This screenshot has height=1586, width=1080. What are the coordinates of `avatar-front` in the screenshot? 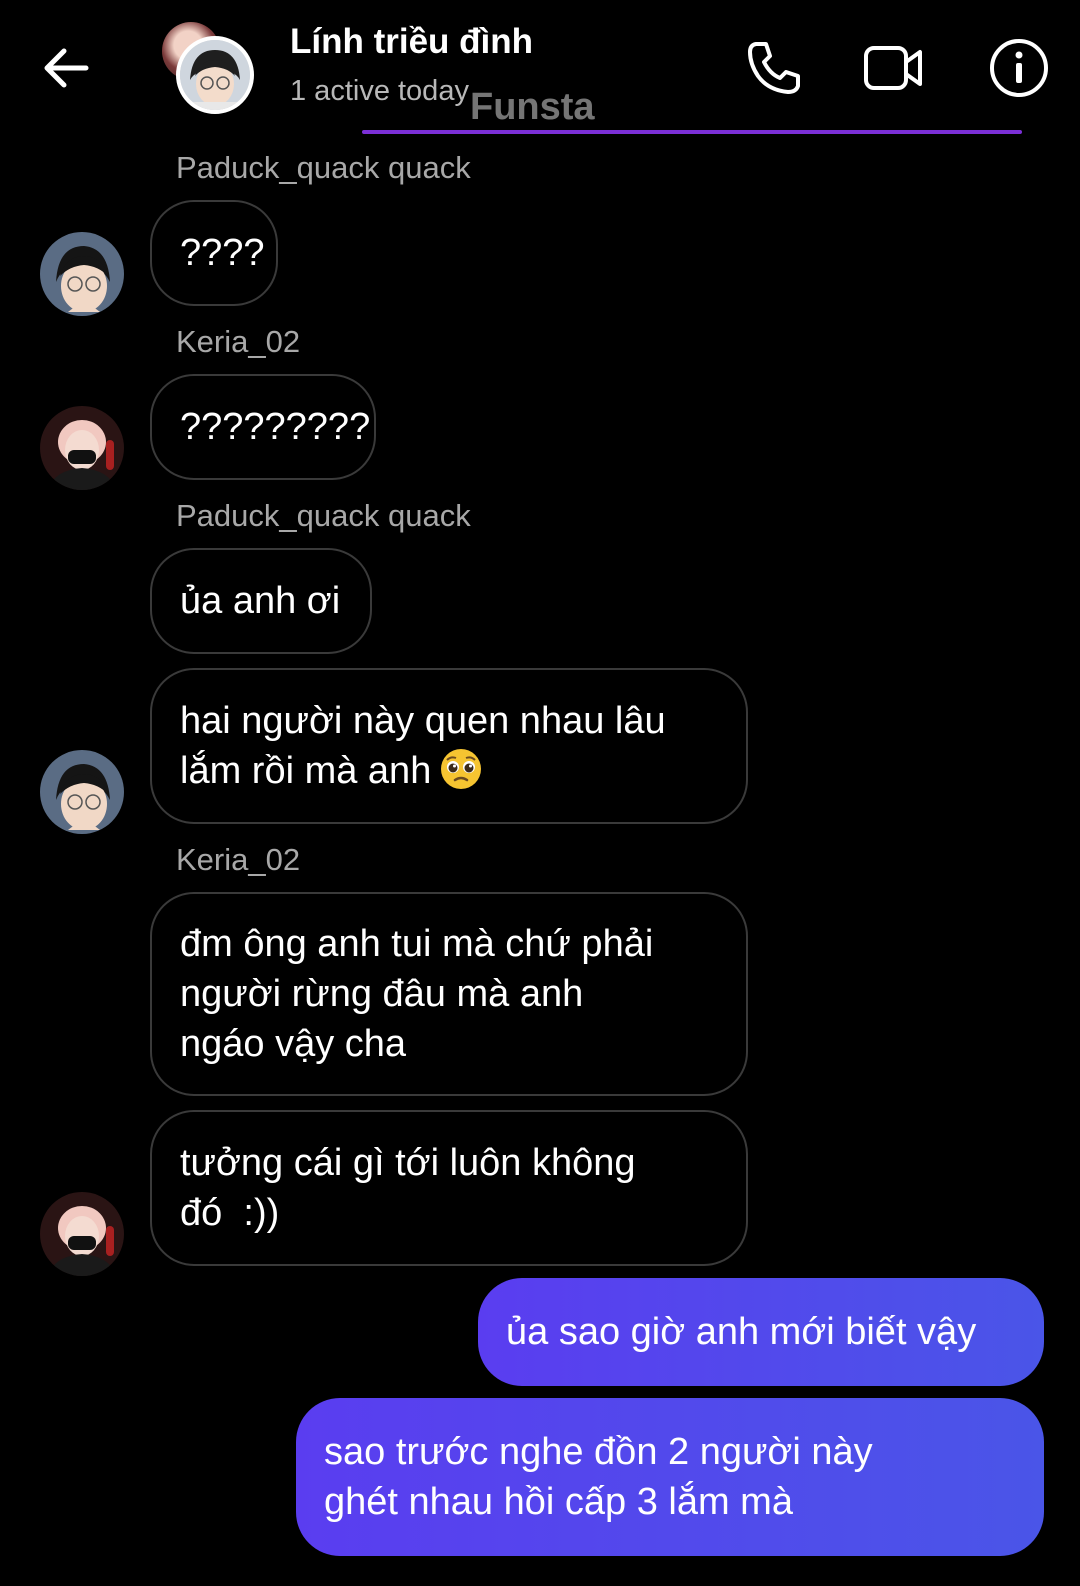 It's located at (215, 75).